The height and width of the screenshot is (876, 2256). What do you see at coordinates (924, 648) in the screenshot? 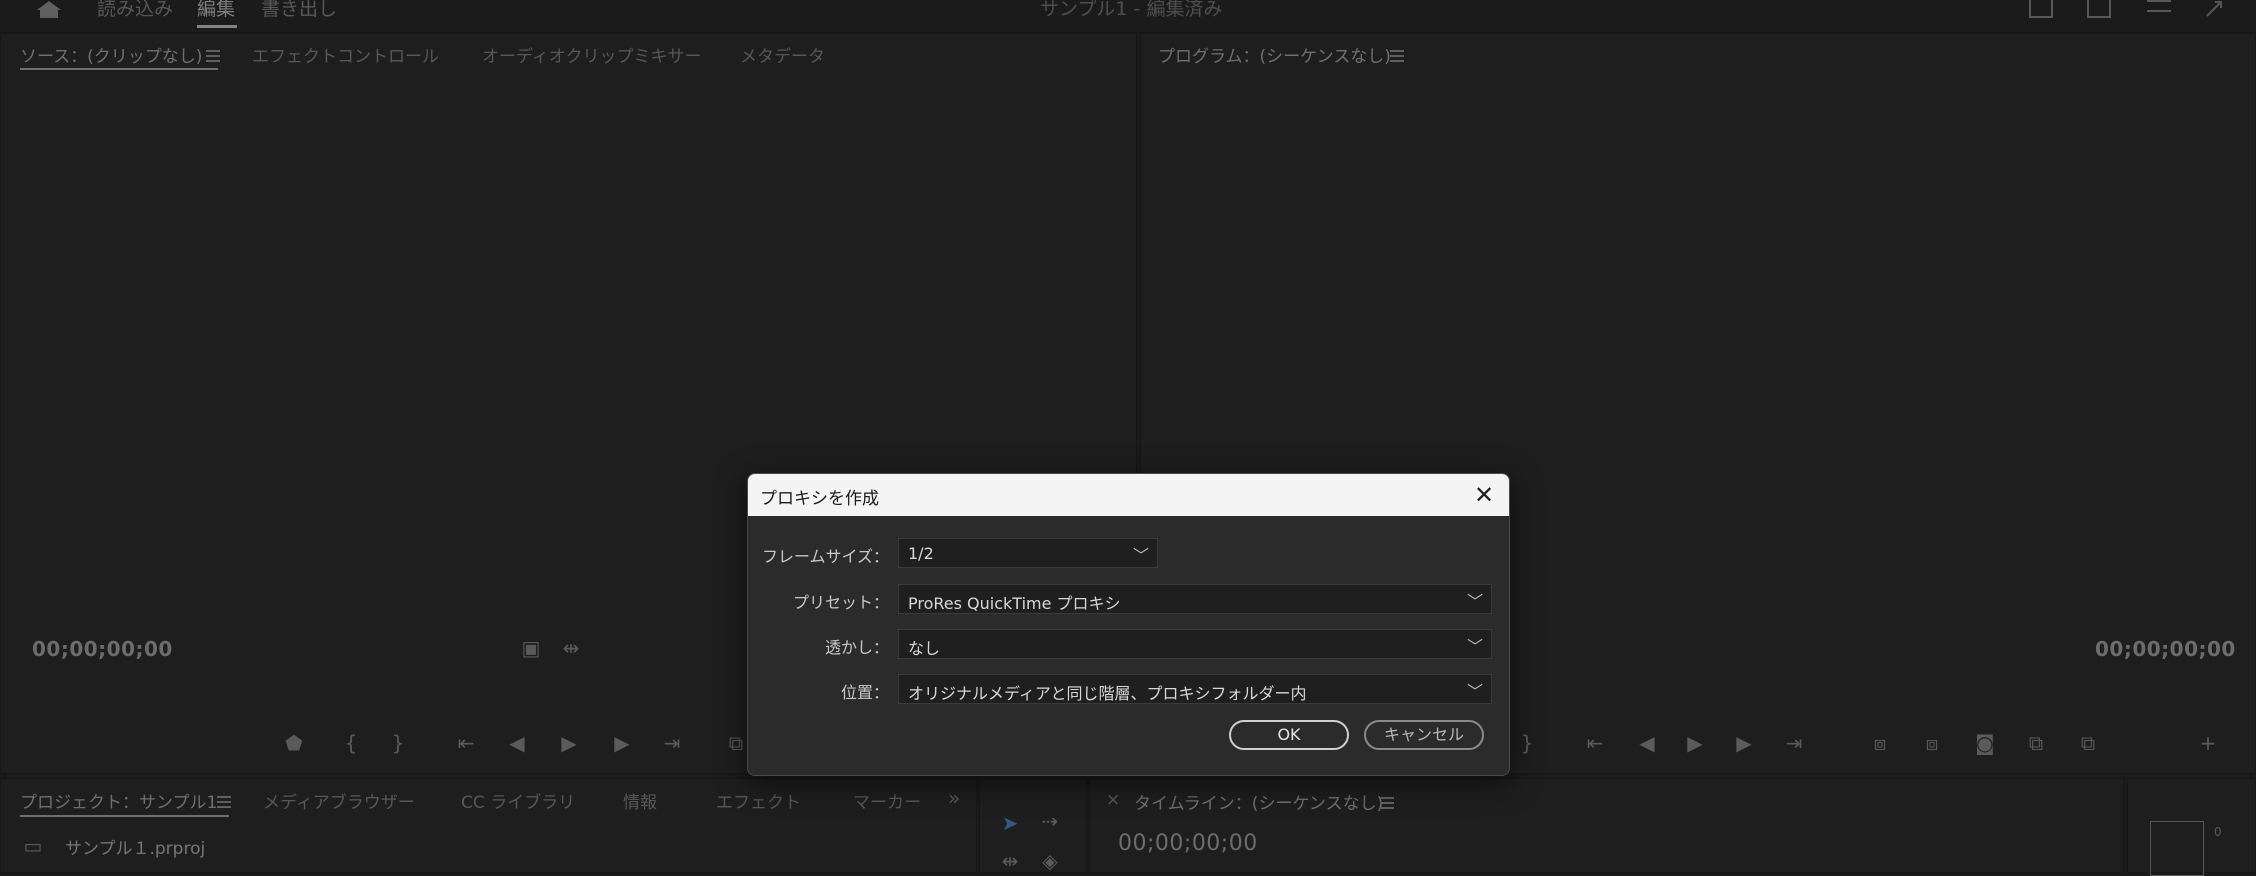
I see `watermark-value: なし` at bounding box center [924, 648].